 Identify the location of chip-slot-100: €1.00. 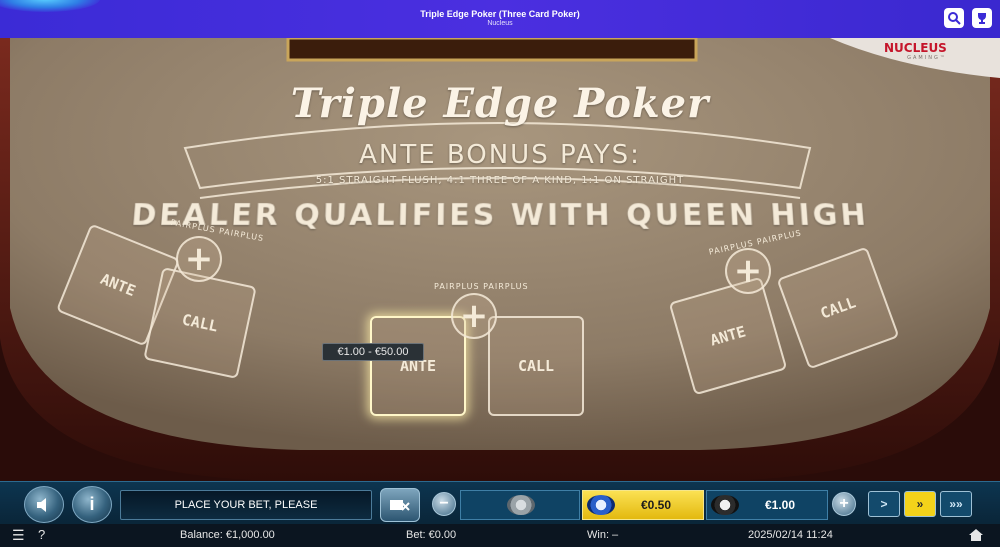
(767, 505).